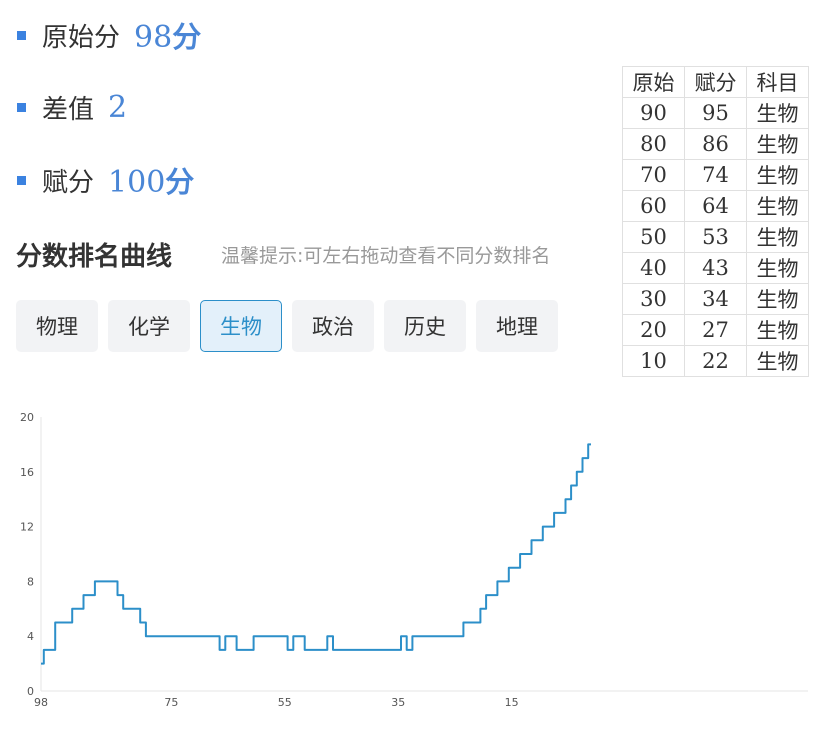 This screenshot has width=832, height=733. I want to click on header-raw: 原始, so click(653, 82).